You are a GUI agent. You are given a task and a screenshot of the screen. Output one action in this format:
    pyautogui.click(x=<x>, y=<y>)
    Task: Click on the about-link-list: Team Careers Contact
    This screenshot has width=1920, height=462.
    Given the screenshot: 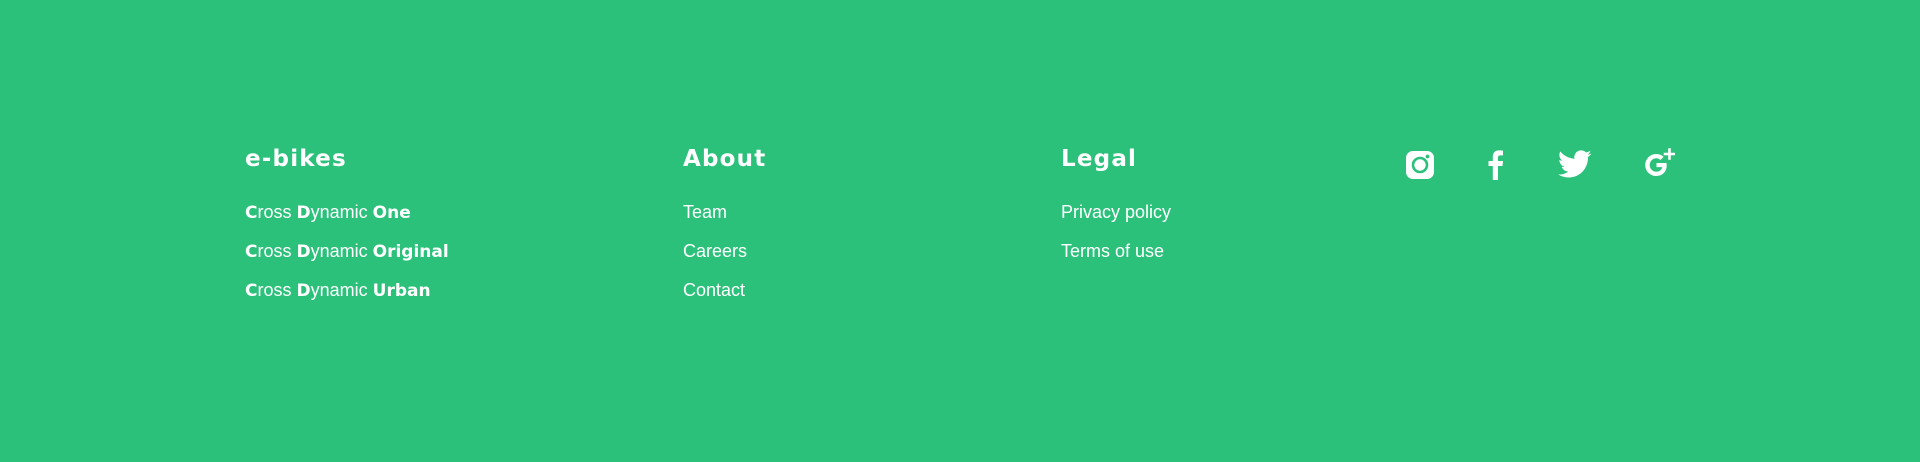 What is the action you would take?
    pyautogui.click(x=724, y=251)
    